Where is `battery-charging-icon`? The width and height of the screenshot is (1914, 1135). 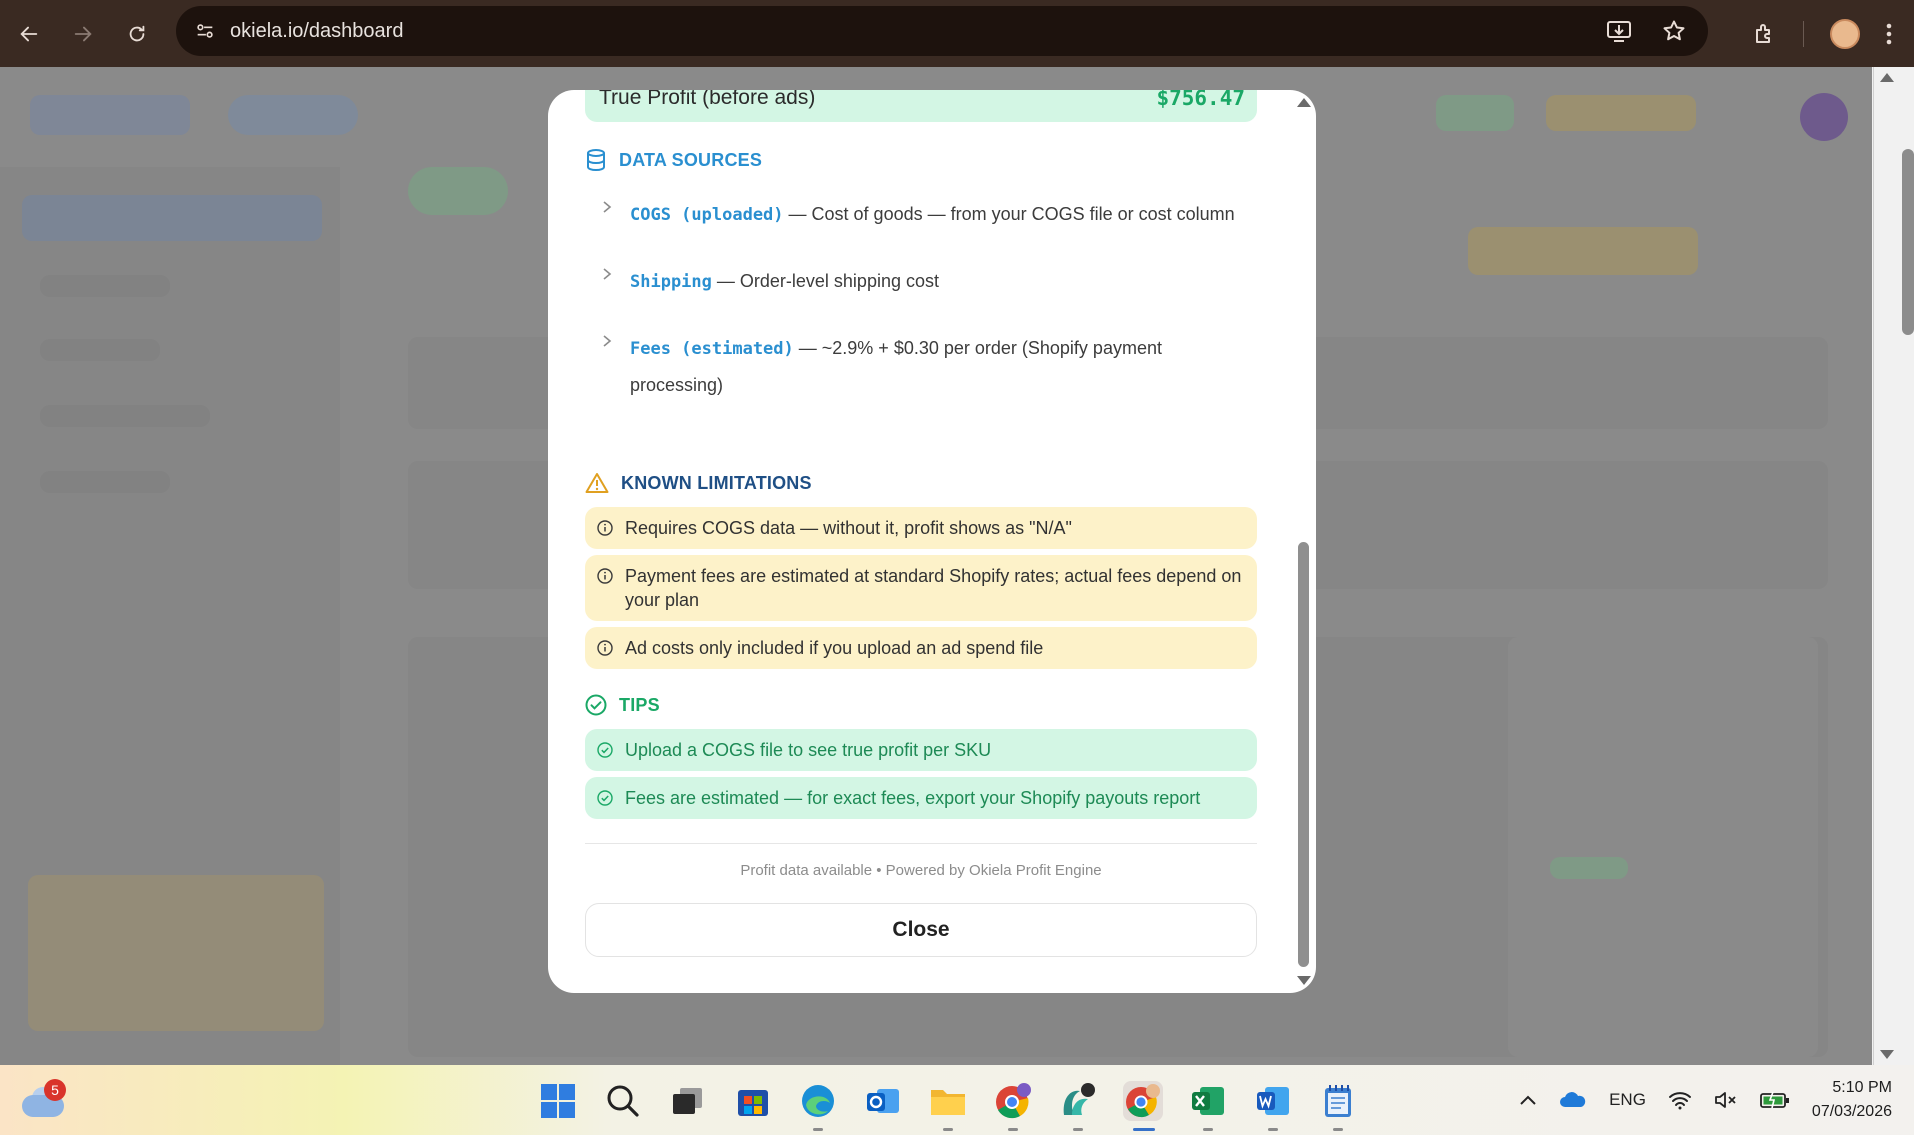
battery-charging-icon is located at coordinates (1775, 1100).